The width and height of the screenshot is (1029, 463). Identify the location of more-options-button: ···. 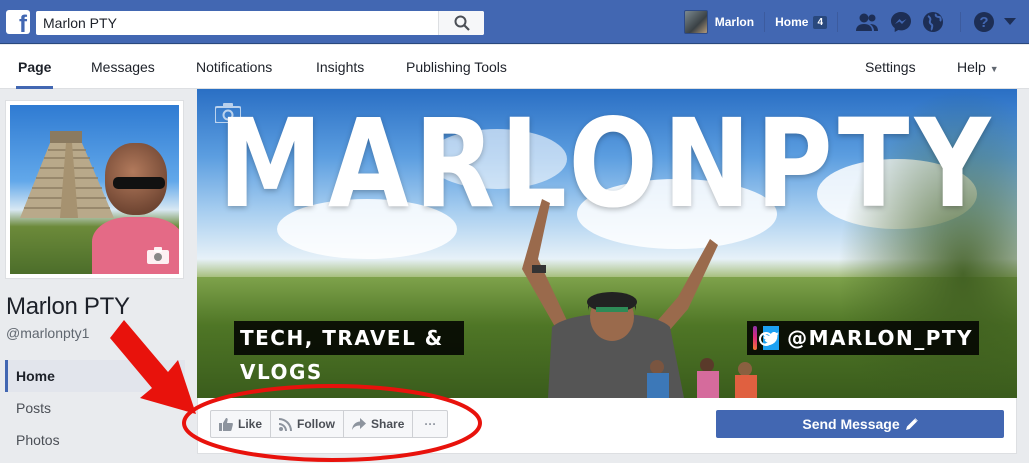
(430, 424).